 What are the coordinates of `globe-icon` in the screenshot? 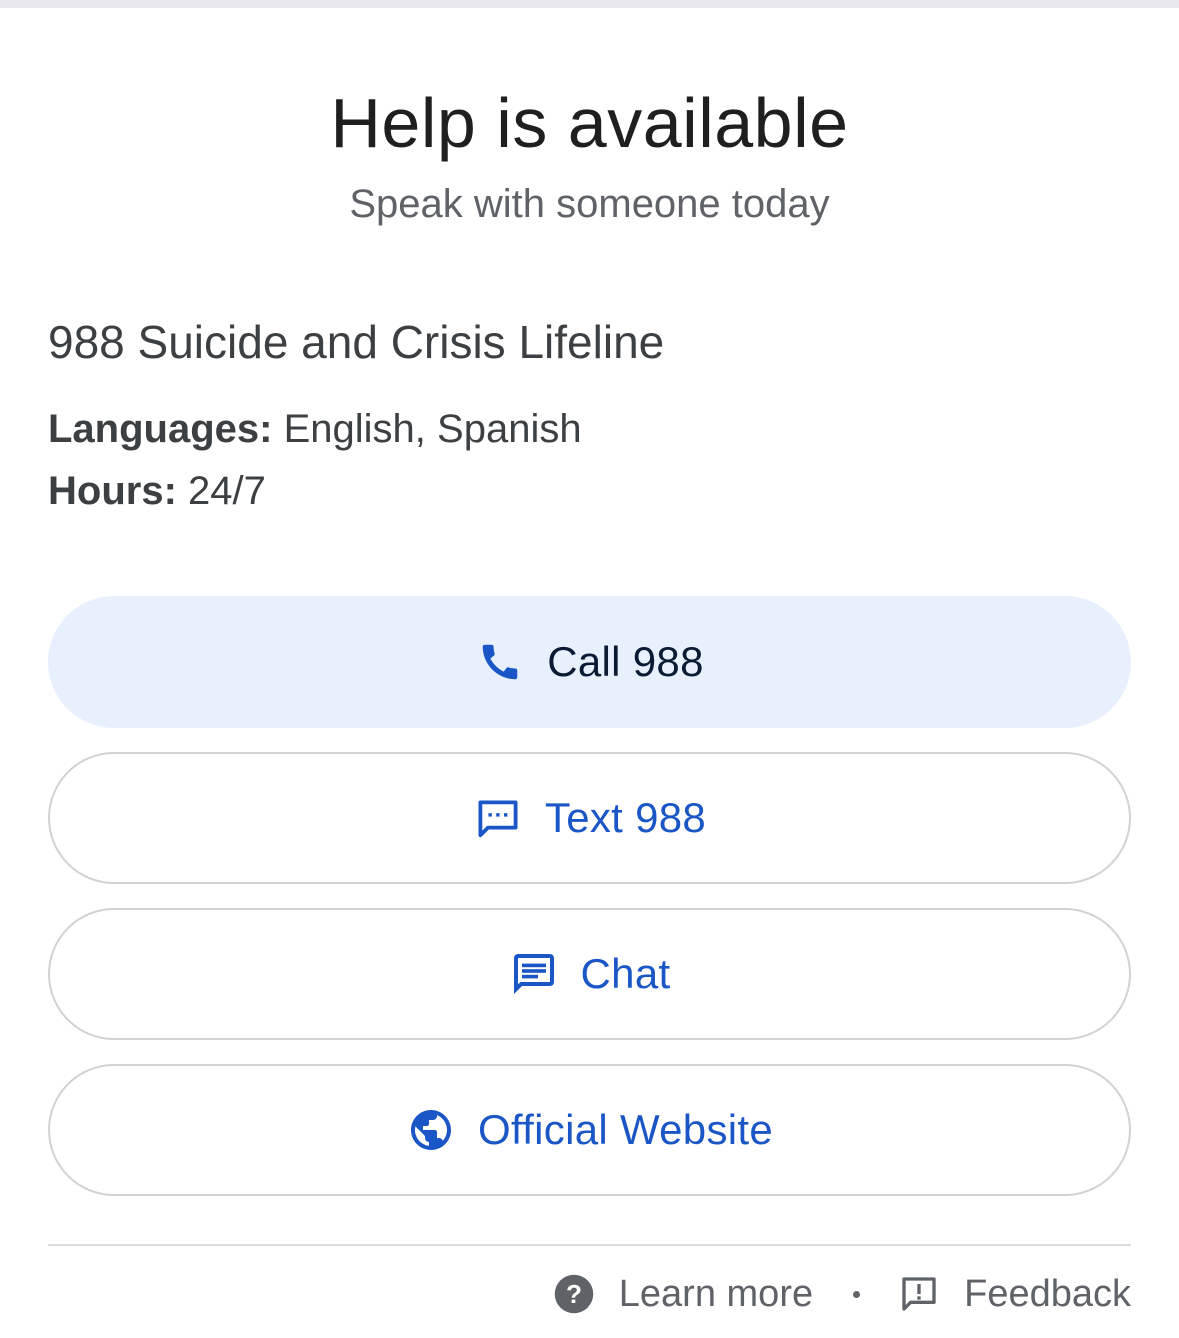 It's located at (431, 1130).